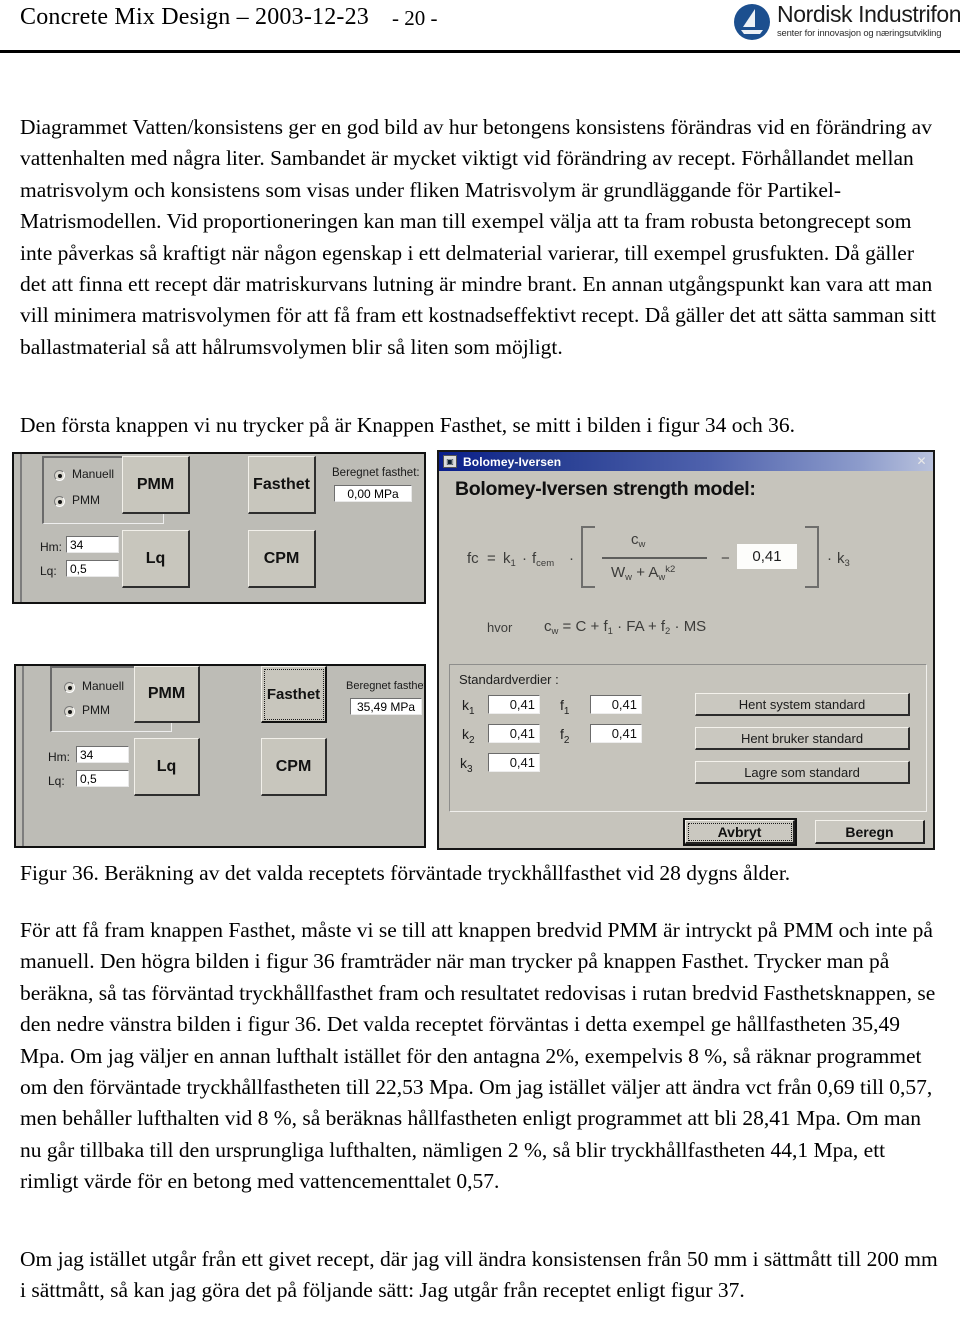 The height and width of the screenshot is (1335, 960). I want to click on button-beregn: Beregn, so click(870, 832).